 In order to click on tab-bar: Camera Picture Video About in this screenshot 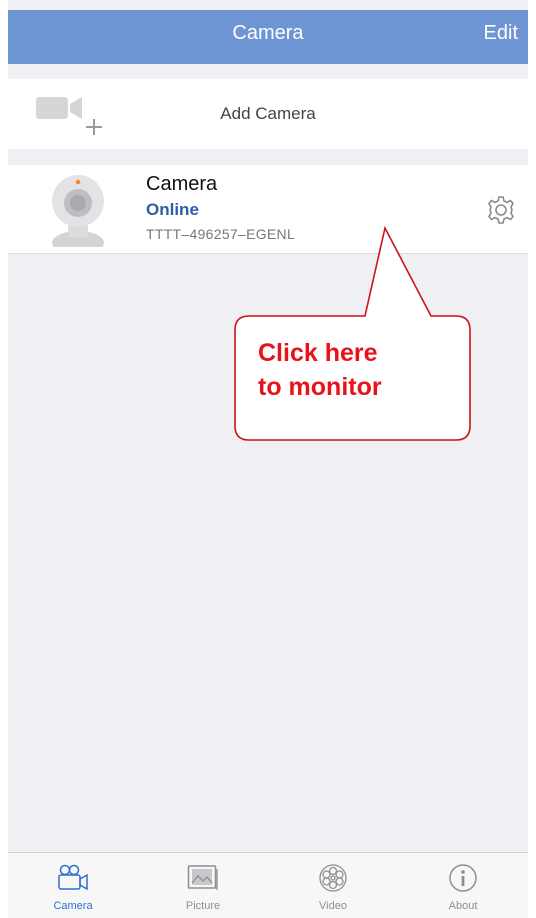, I will do `click(268, 885)`.